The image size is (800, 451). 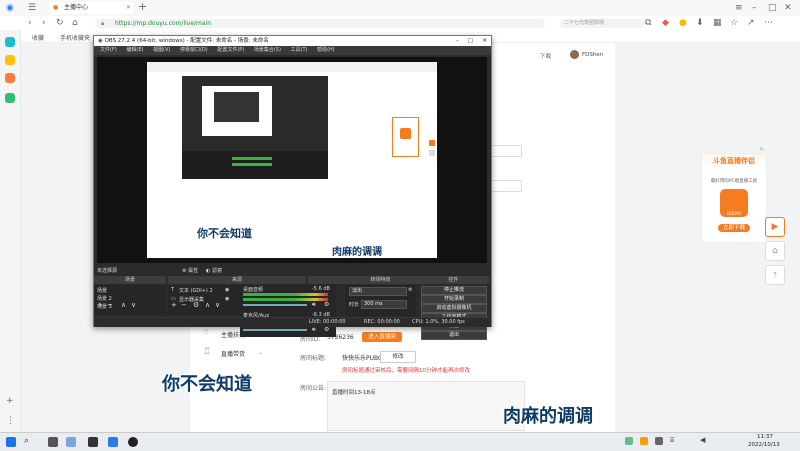 I want to click on obs-menu-edit: 编辑(E), so click(x=134, y=50).